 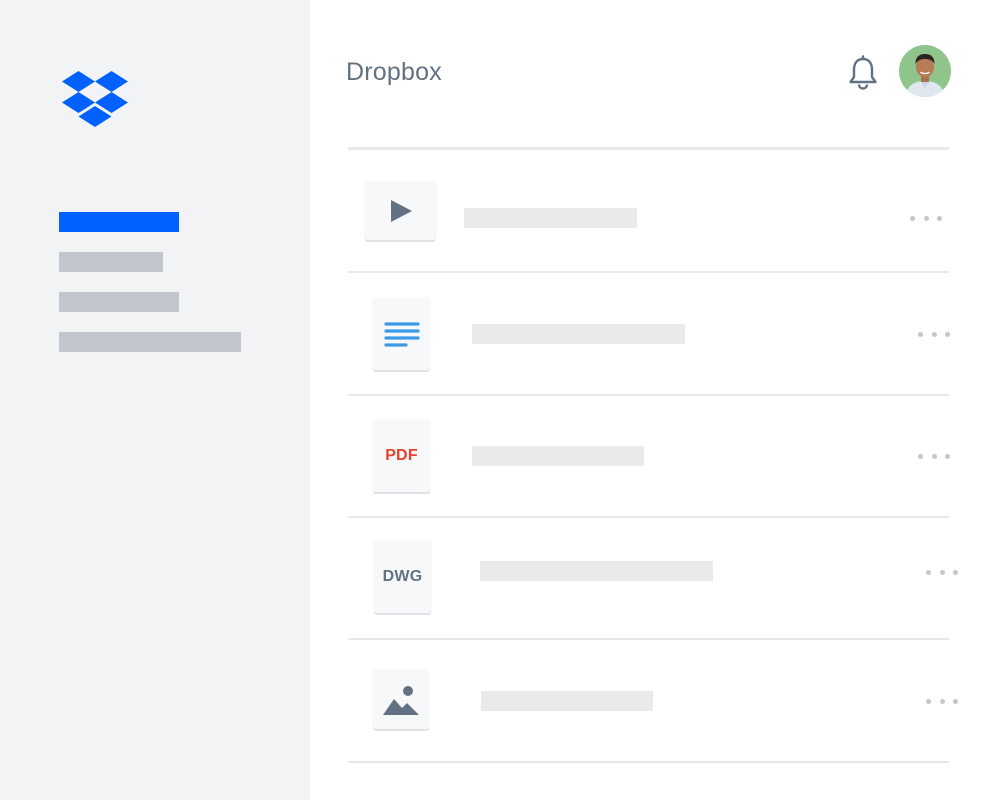 I want to click on sidebar-nav-item-active, so click(x=119, y=222).